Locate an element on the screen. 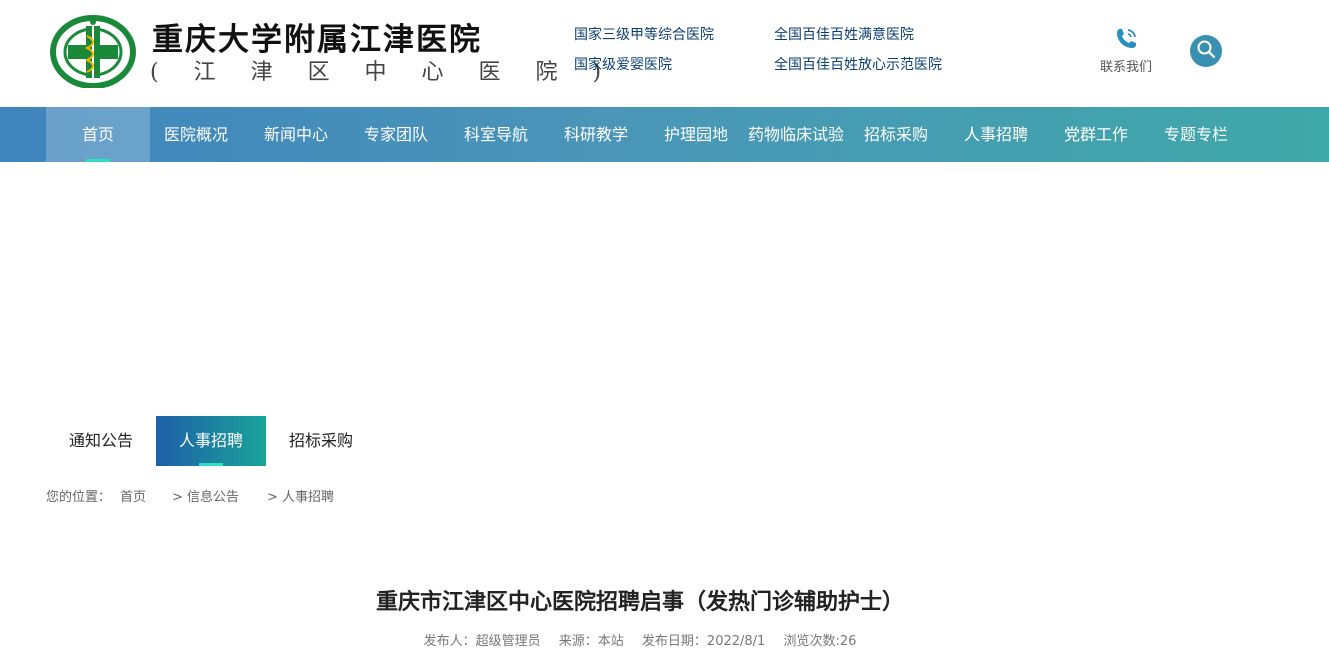 The height and width of the screenshot is (664, 1329). nav-item-clinical-trials: 药物临床试验 is located at coordinates (796, 134).